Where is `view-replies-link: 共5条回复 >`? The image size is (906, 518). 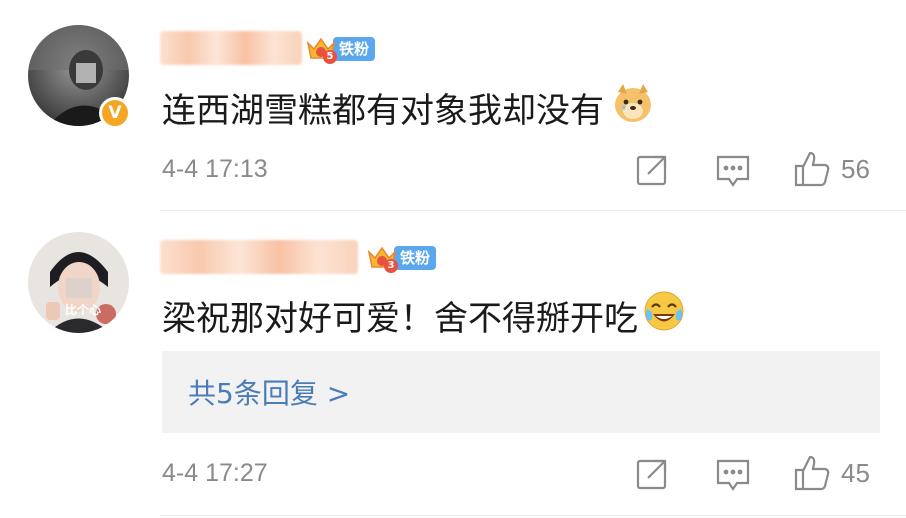 view-replies-link: 共5条回复 > is located at coordinates (269, 392).